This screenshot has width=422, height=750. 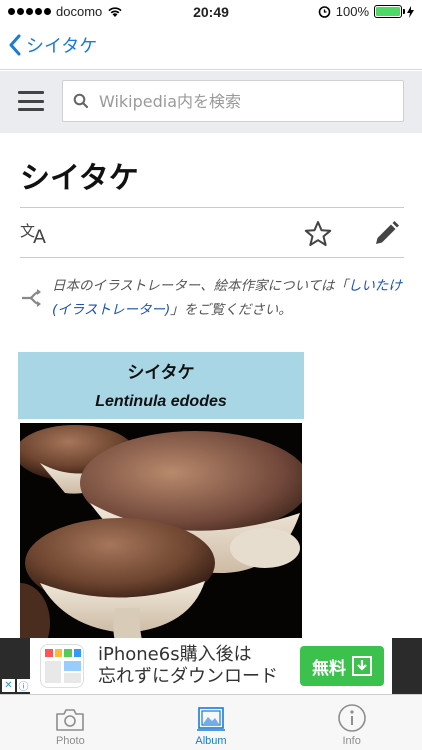 I want to click on watch-star-button, so click(x=318, y=236).